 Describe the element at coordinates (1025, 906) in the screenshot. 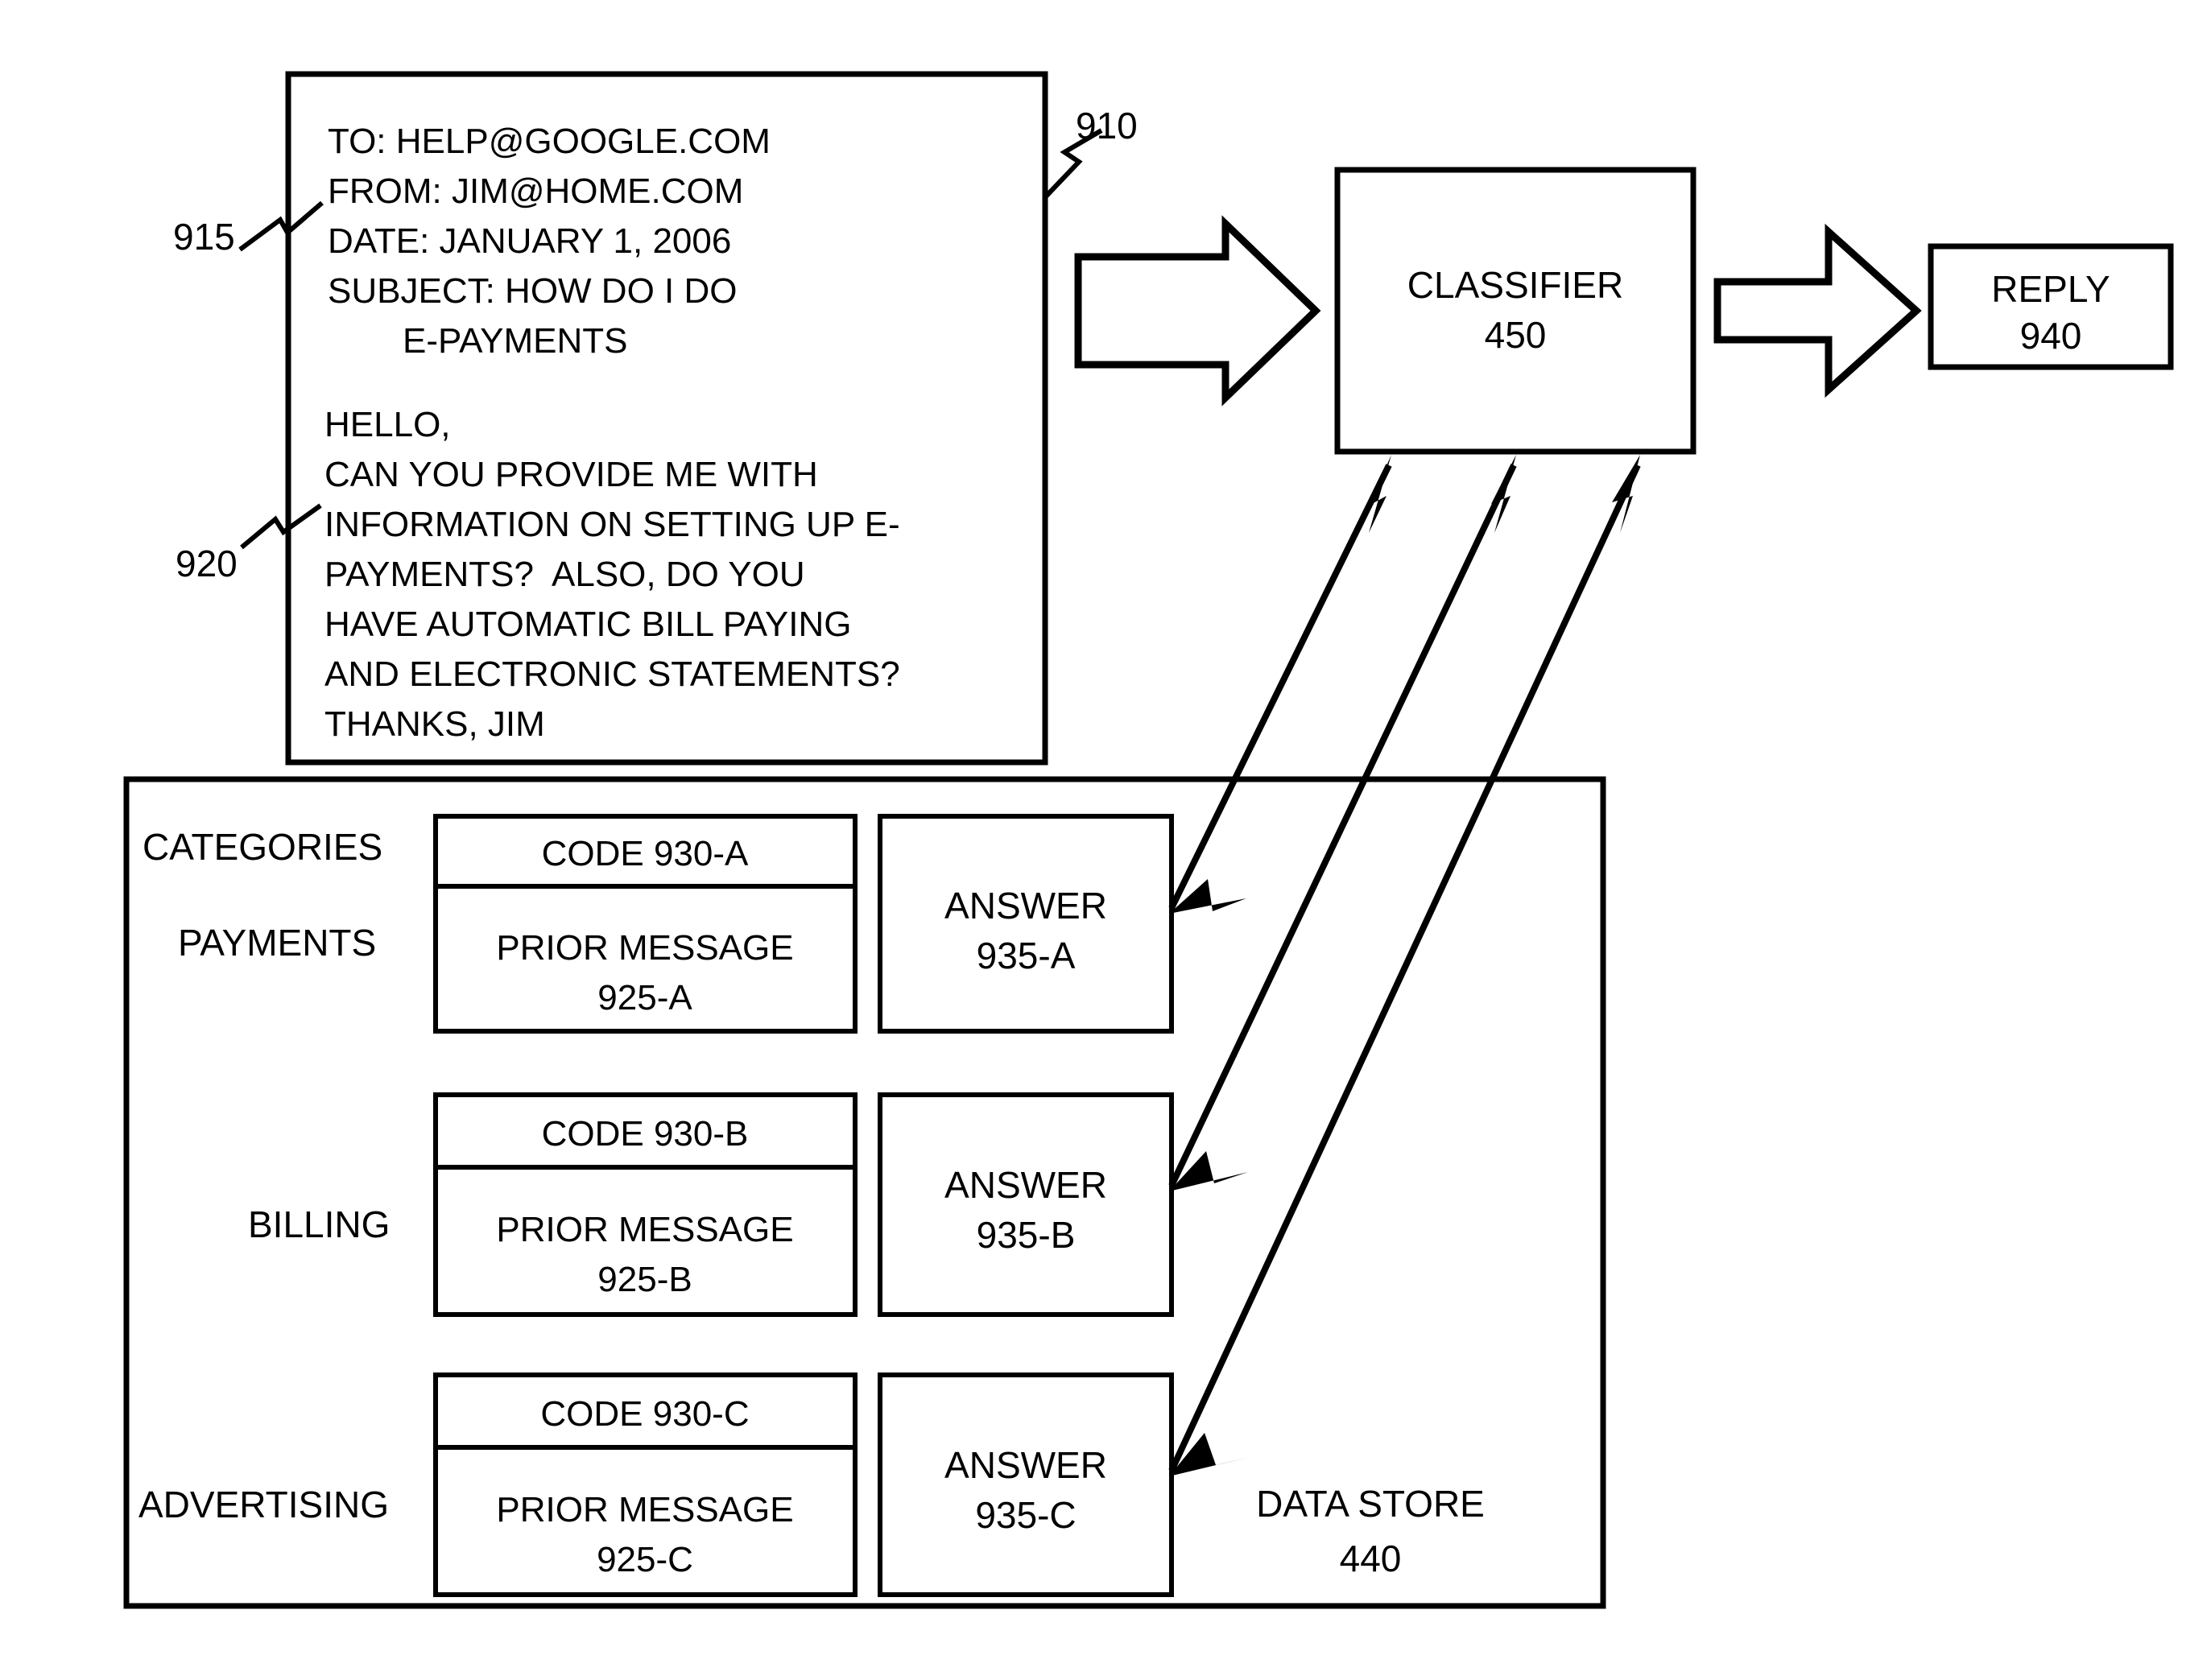

I see `answer-label-a: ANSWER` at that location.